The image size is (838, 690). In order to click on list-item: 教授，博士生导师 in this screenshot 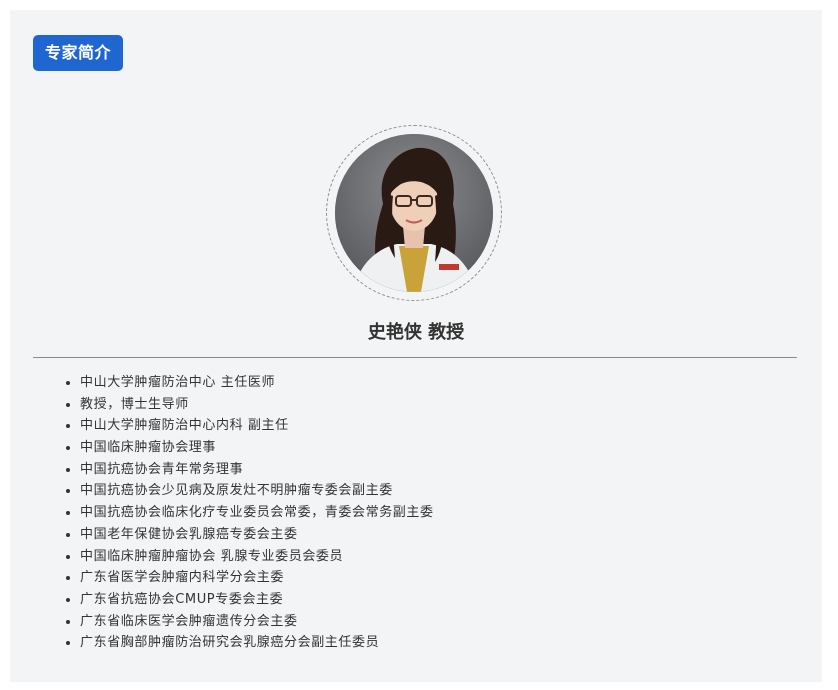, I will do `click(257, 405)`.